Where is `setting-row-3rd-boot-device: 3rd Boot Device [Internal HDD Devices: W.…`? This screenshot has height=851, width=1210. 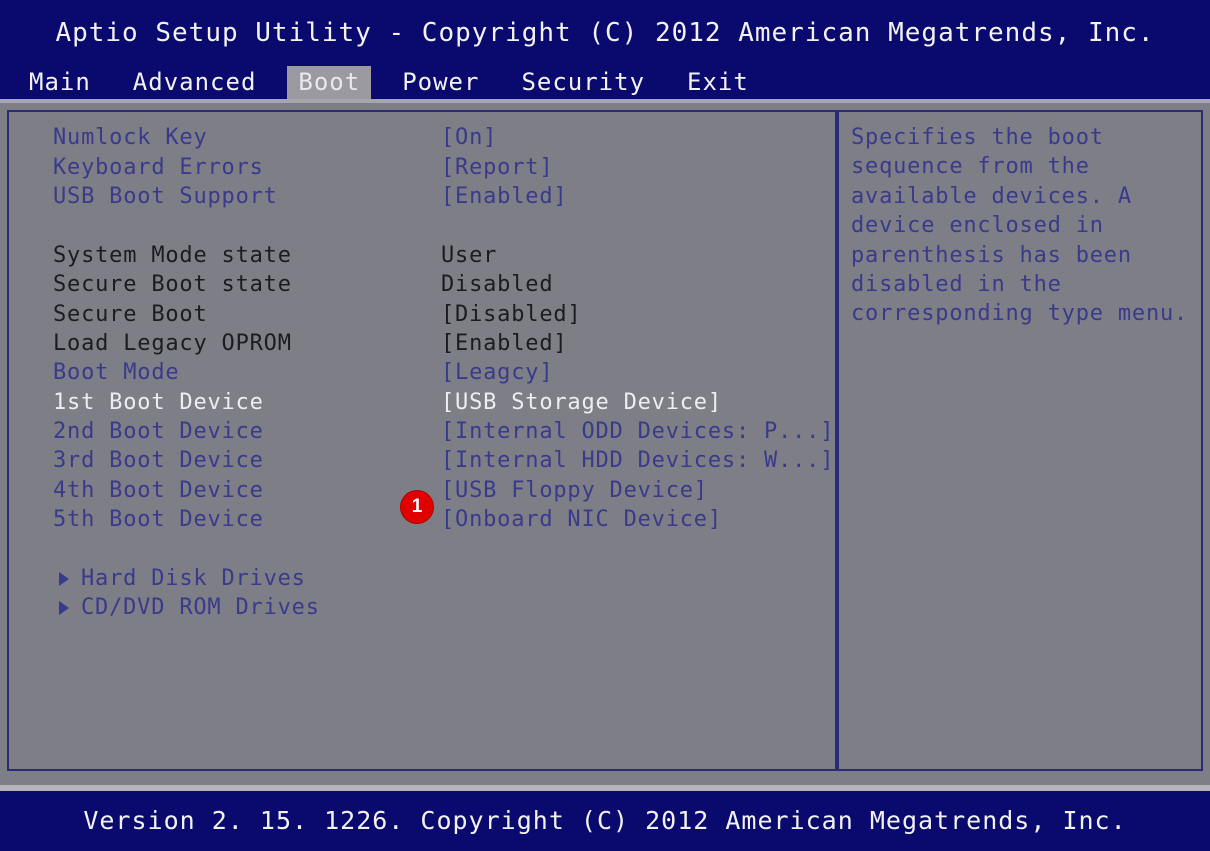 setting-row-3rd-boot-device: 3rd Boot Device [Internal HDD Devices: W.… is located at coordinates (422, 460).